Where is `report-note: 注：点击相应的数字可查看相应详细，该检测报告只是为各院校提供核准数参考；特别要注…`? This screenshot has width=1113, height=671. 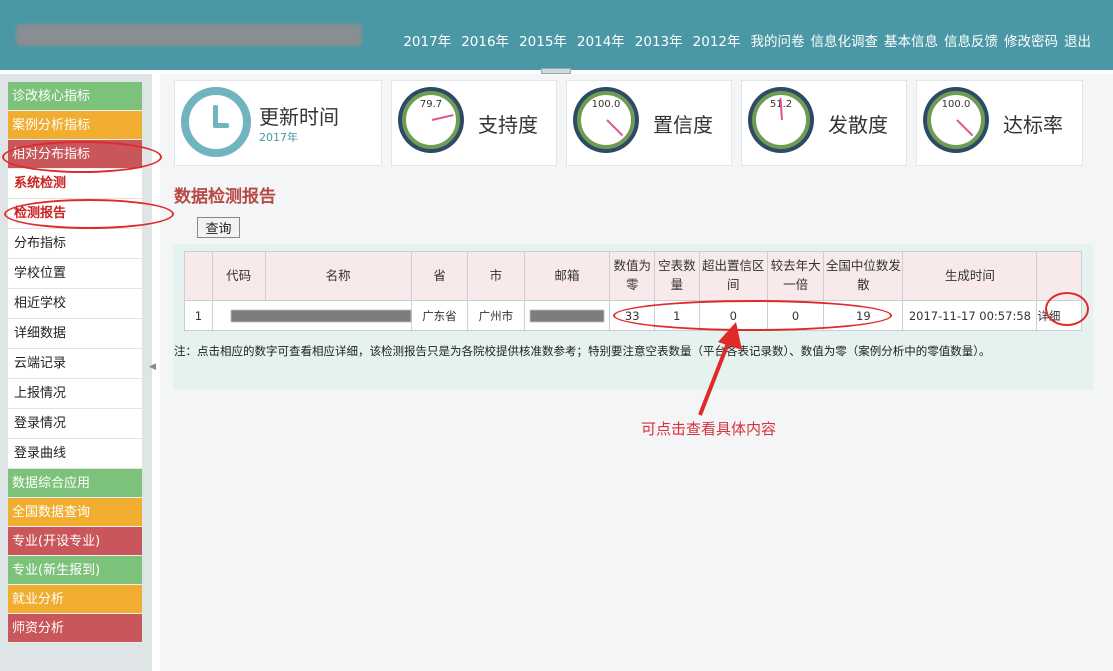 report-note: 注：点击相应的数字可查看相应详细，该检测报告只是为各院校提供核准数参考；特别要注… is located at coordinates (582, 351).